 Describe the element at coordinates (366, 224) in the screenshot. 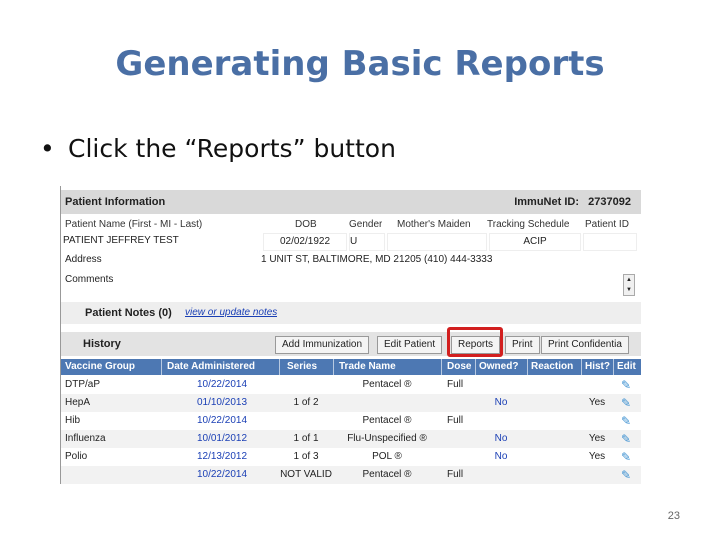

I see `gender-label: Gender` at that location.